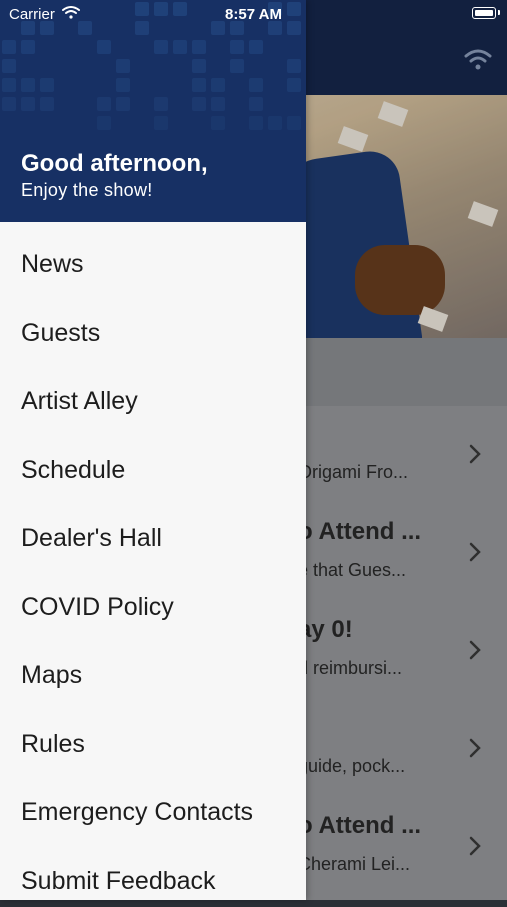 Image resolution: width=507 pixels, height=907 pixels. I want to click on menu-item-rules: Rules, so click(153, 736).